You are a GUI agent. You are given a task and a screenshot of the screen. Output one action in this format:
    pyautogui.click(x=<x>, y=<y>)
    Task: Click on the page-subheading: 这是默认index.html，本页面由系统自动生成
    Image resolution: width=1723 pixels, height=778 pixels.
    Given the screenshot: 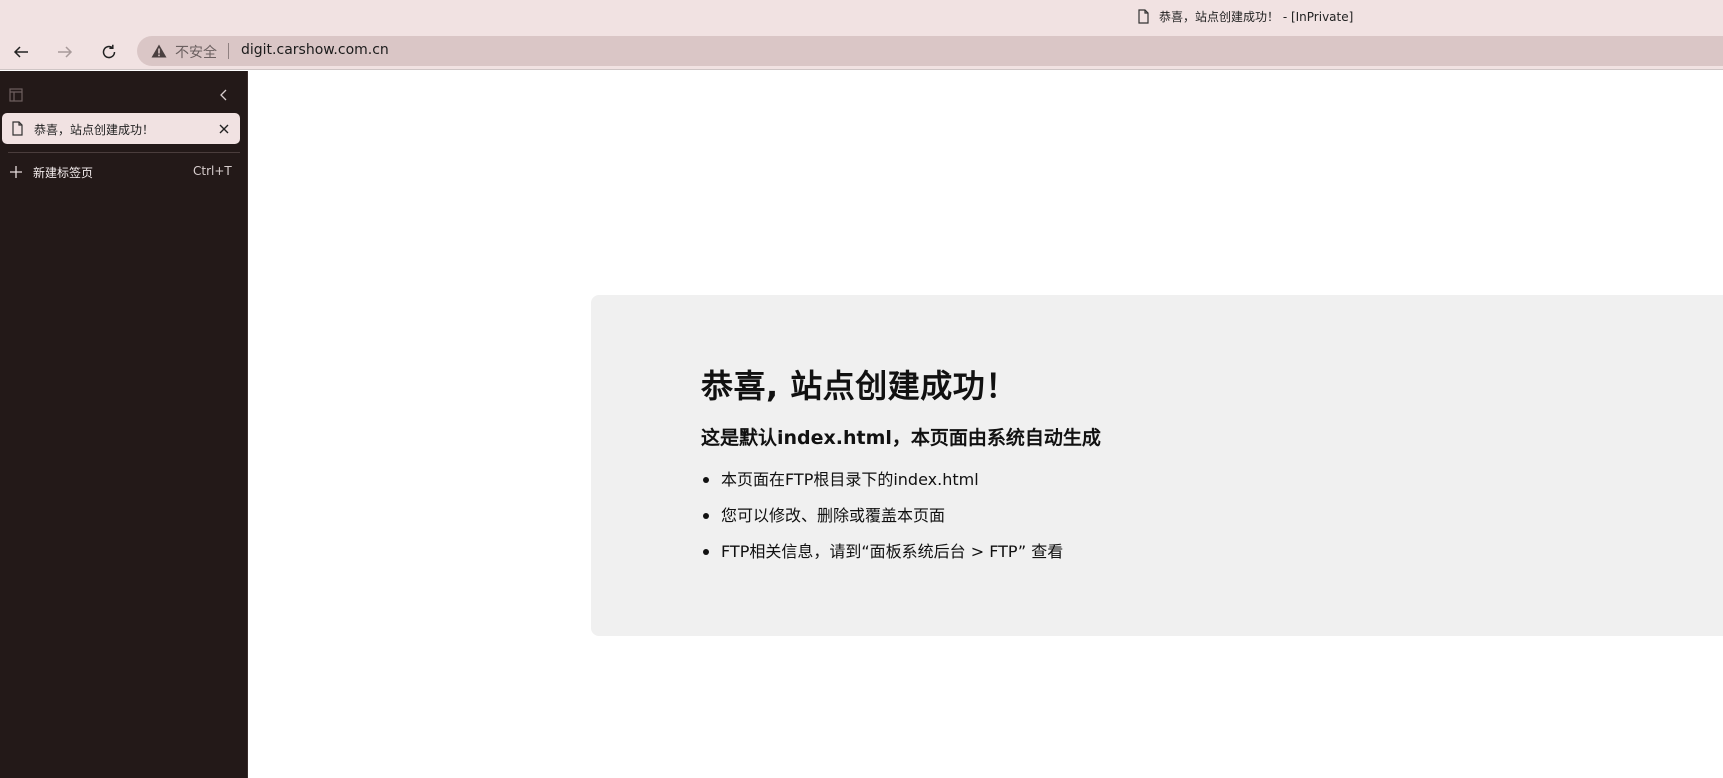 What is the action you would take?
    pyautogui.click(x=901, y=438)
    